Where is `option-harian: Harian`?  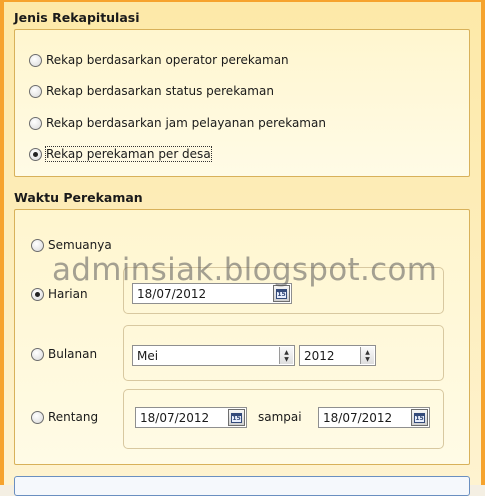 option-harian: Harian is located at coordinates (59, 294).